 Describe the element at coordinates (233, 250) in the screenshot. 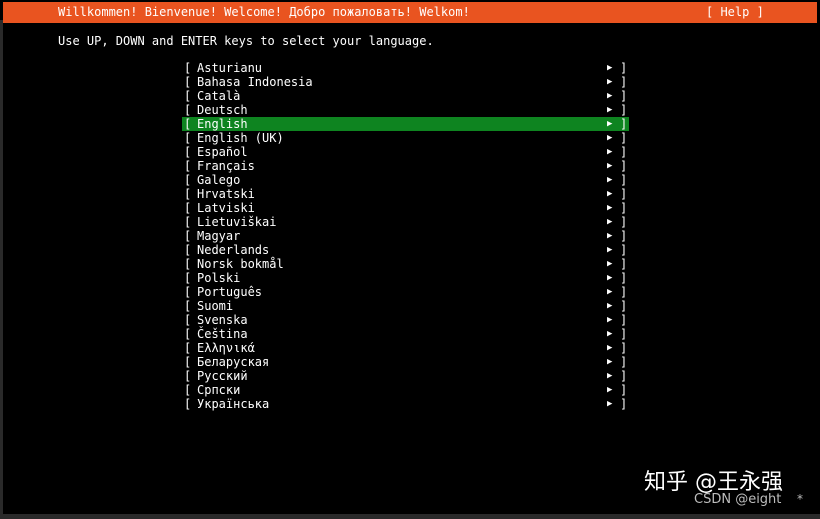

I see `language-label: Nederlands` at that location.